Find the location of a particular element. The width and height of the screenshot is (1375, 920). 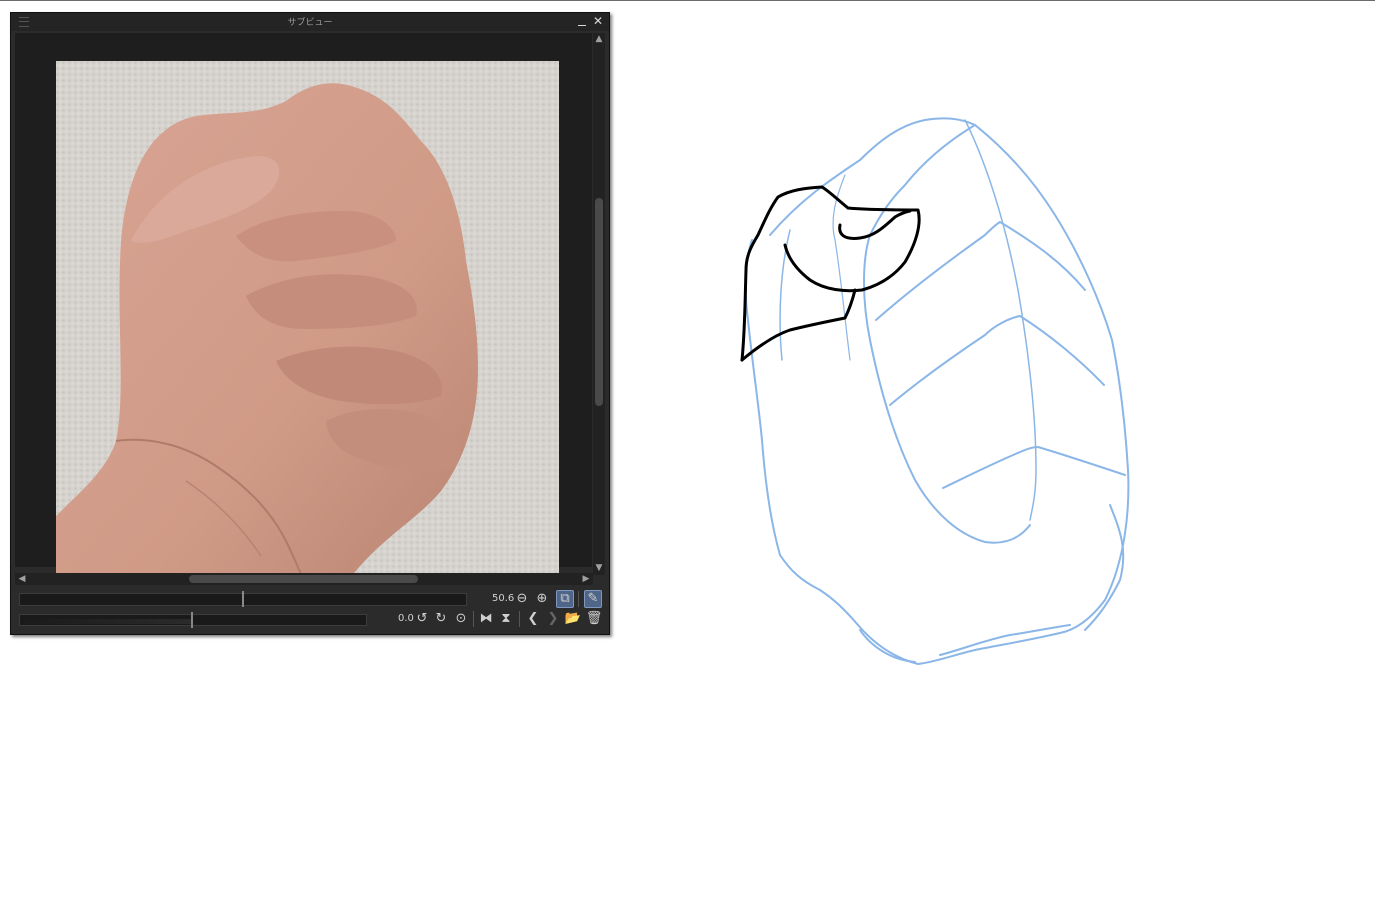

rotation-value: 0.0 is located at coordinates (406, 618).